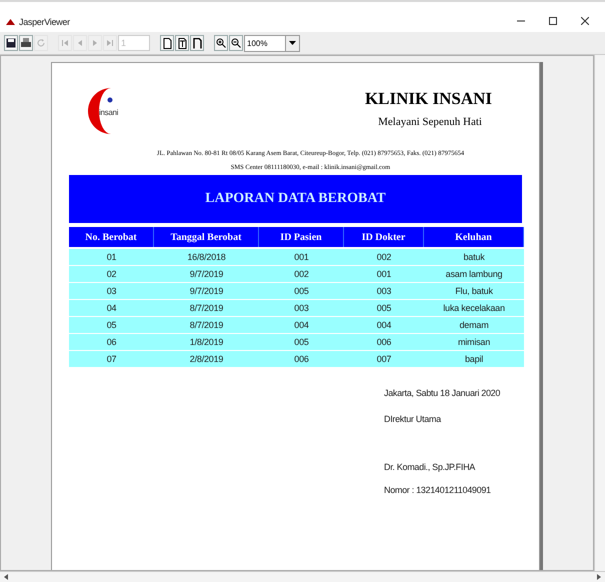 Image resolution: width=605 pixels, height=582 pixels. I want to click on table-cell: 03, so click(111, 291).